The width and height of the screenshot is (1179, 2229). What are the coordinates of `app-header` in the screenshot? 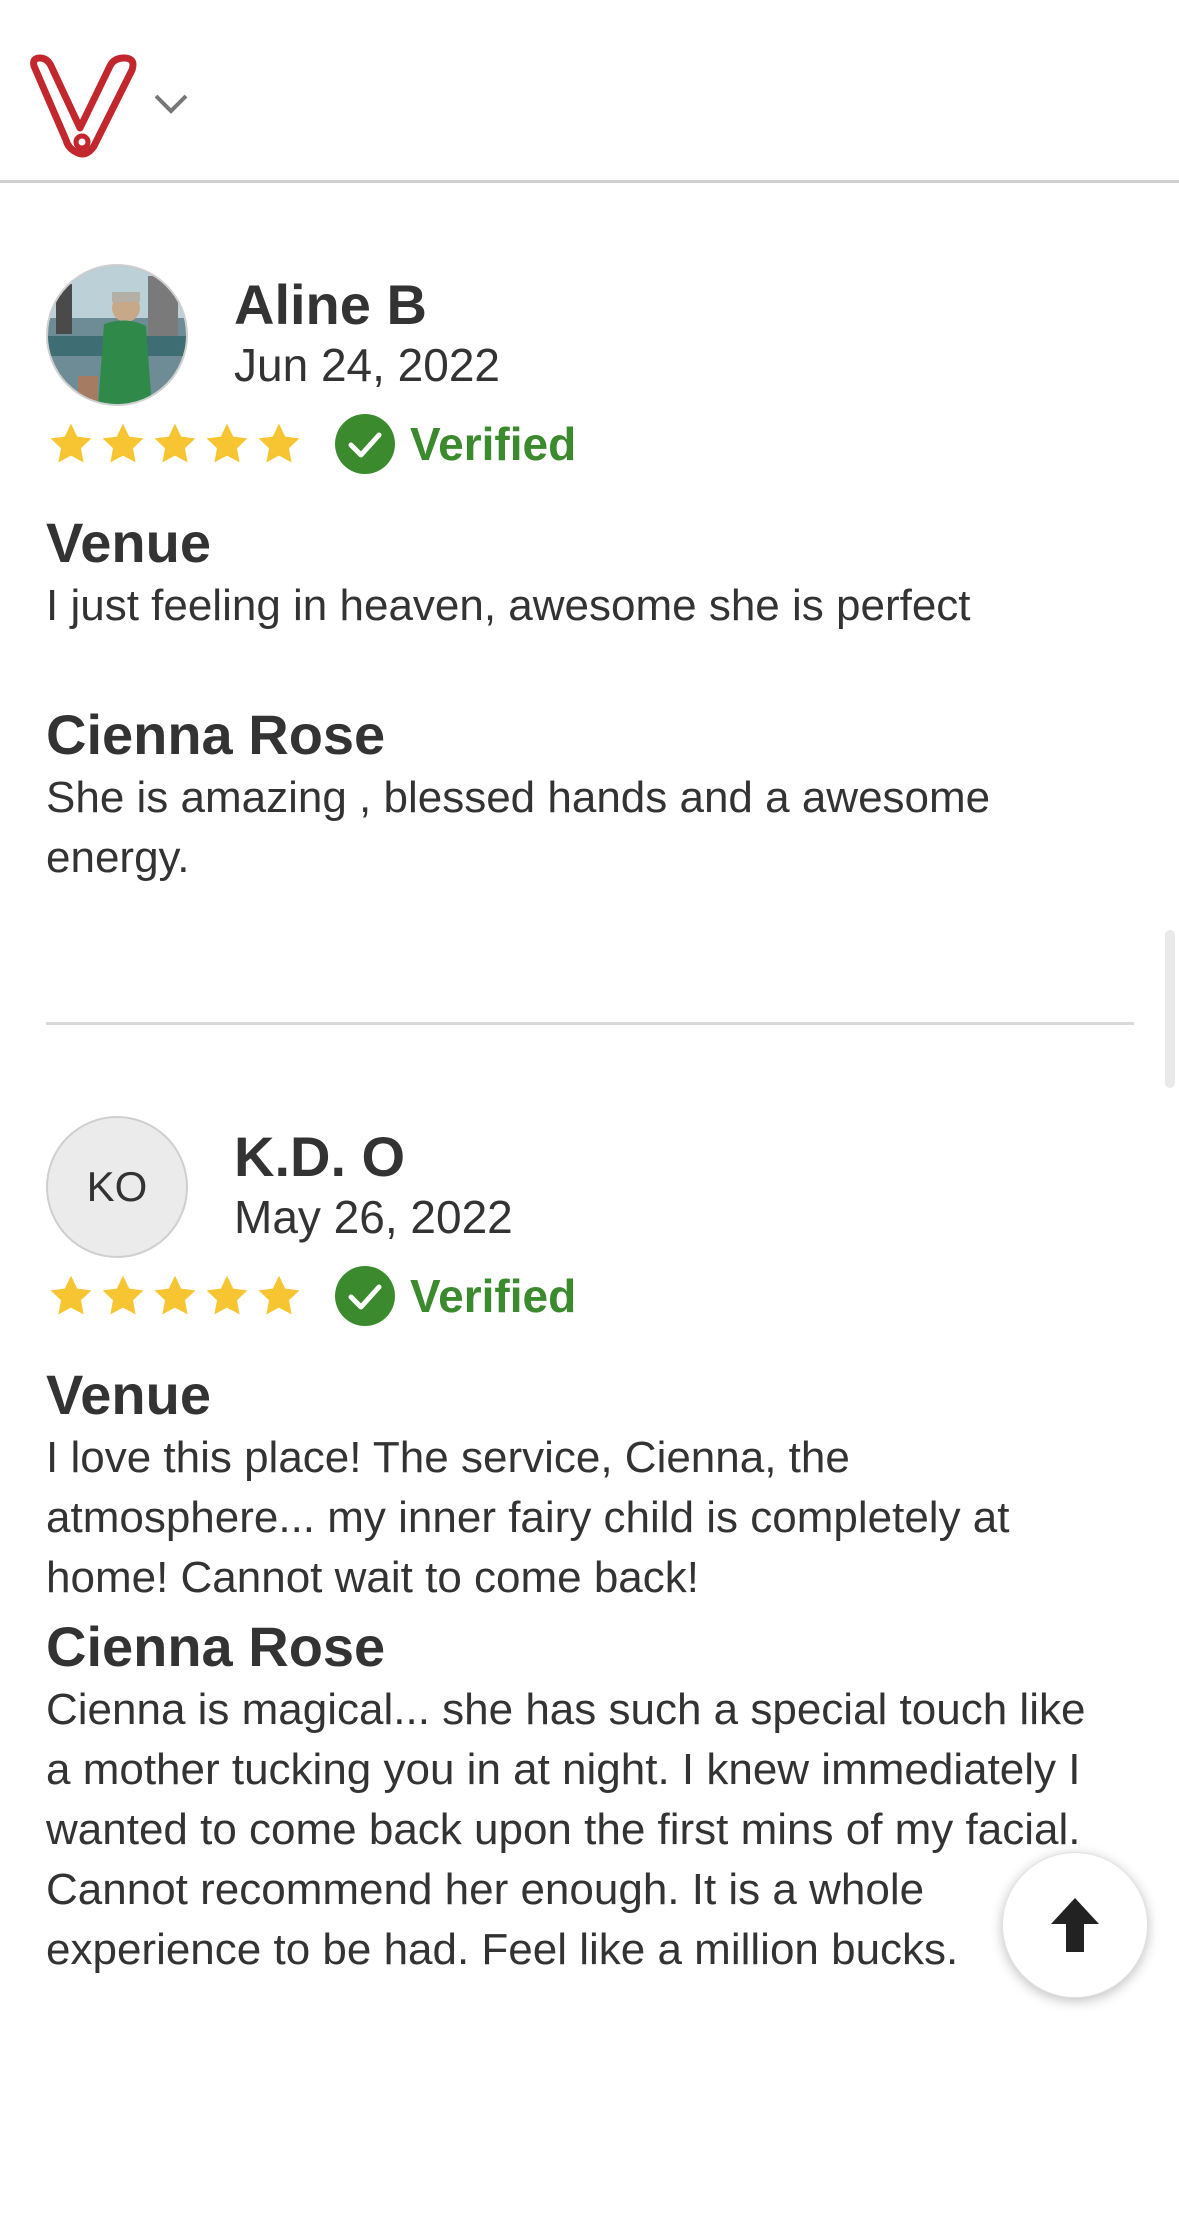 It's located at (589, 91).